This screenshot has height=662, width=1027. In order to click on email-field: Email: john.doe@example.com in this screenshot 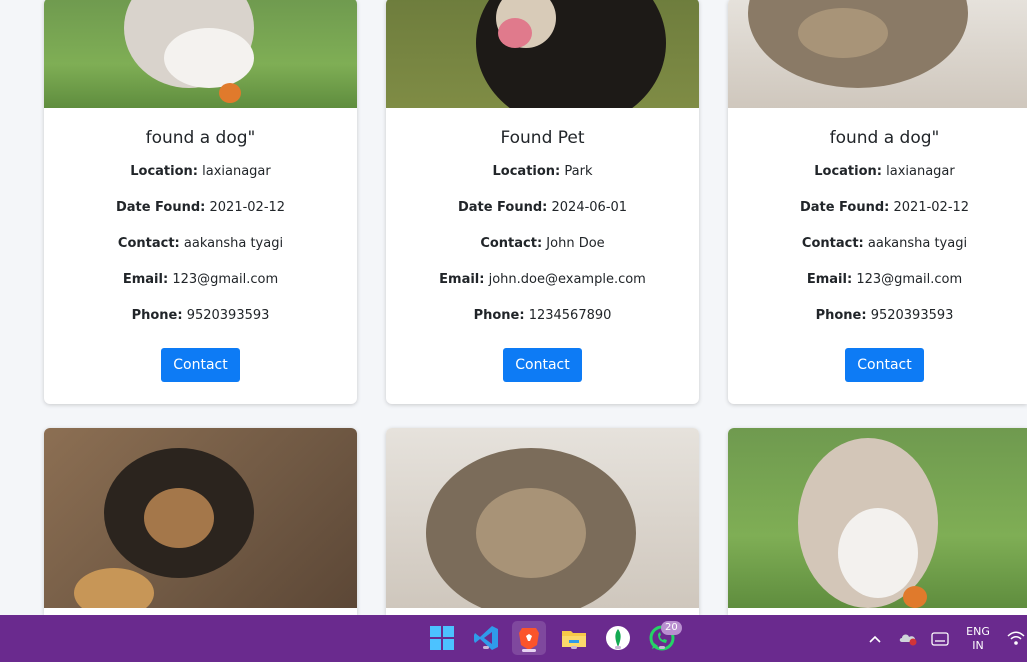, I will do `click(542, 279)`.